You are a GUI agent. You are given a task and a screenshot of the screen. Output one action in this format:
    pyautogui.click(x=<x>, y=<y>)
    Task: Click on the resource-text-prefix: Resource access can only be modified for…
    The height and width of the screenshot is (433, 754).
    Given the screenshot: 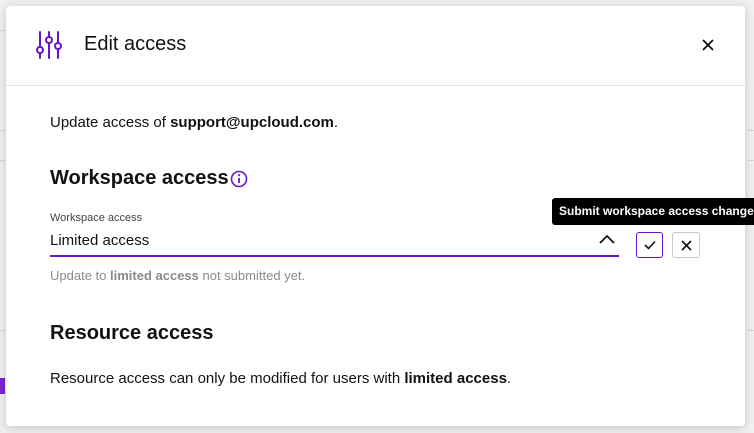 What is the action you would take?
    pyautogui.click(x=227, y=378)
    